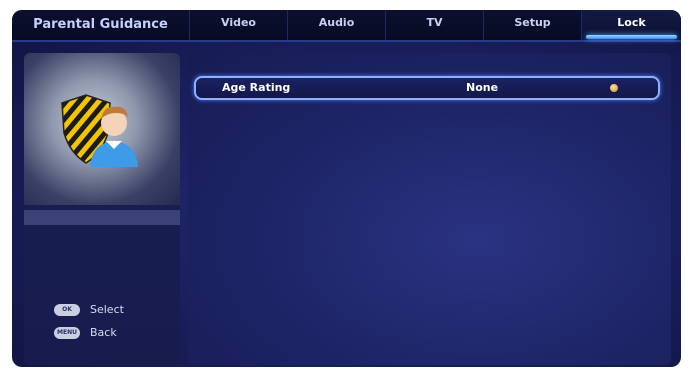  I want to click on ok-button-icon: OK, so click(67, 310).